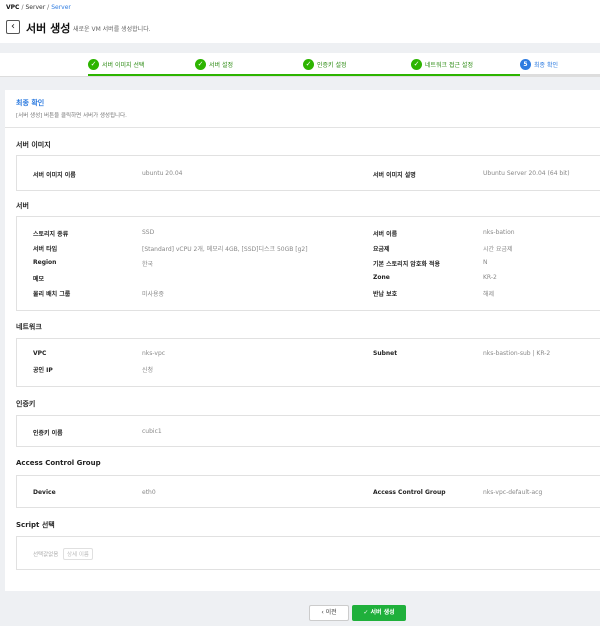 The height and width of the screenshot is (626, 600). What do you see at coordinates (406, 264) in the screenshot?
I see `storage-encryption-label: 기본 스토리지 암호화 적용` at bounding box center [406, 264].